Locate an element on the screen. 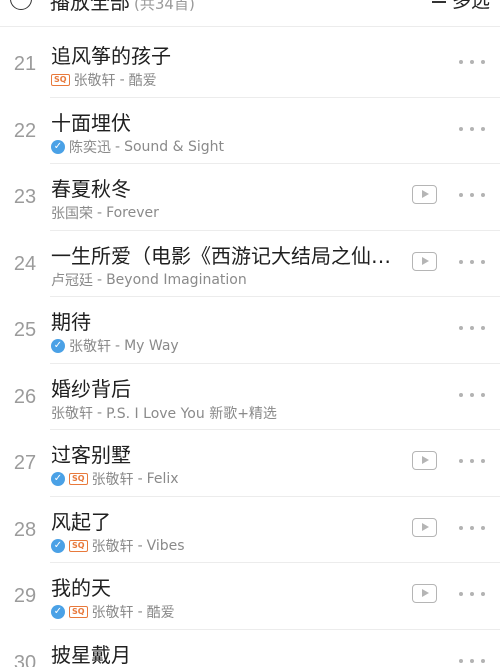 Image resolution: width=500 pixels, height=667 pixels. song-row: 21 追风筝的孩子 SQ 张敬轩 - 酷爱 is located at coordinates (250, 64).